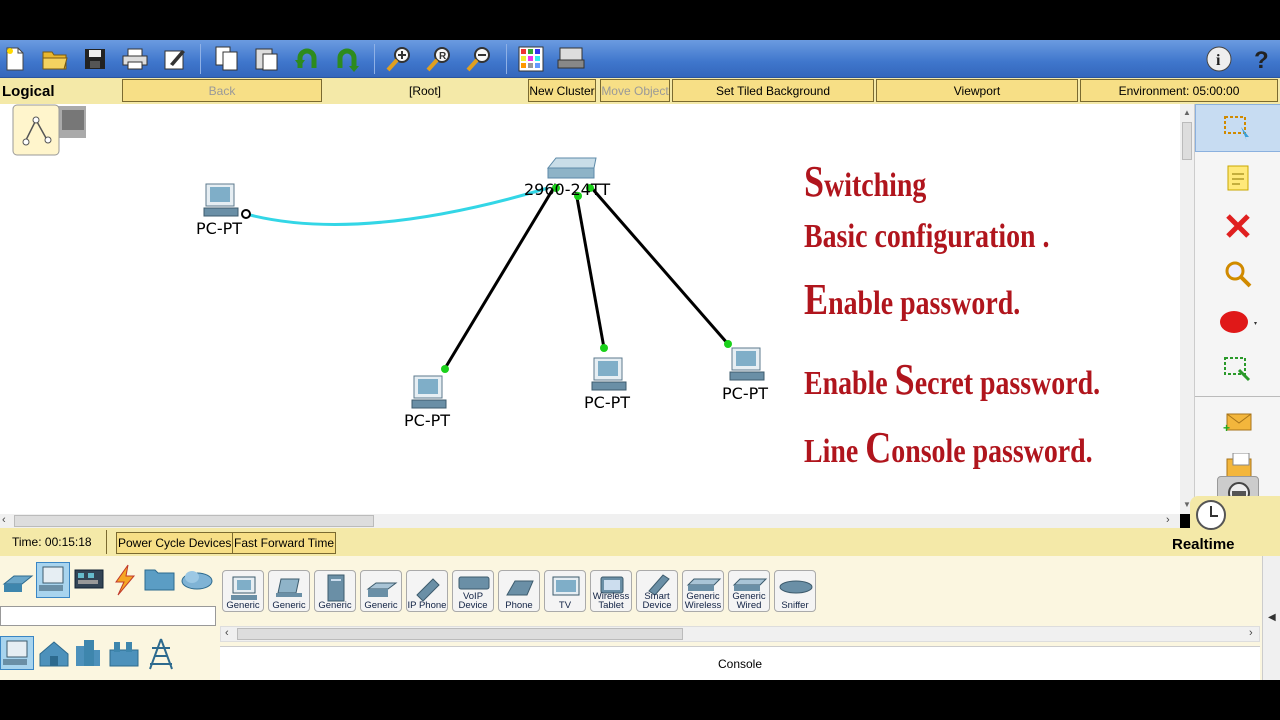 The height and width of the screenshot is (720, 1280). I want to click on custom-device-icon, so click(571, 59).